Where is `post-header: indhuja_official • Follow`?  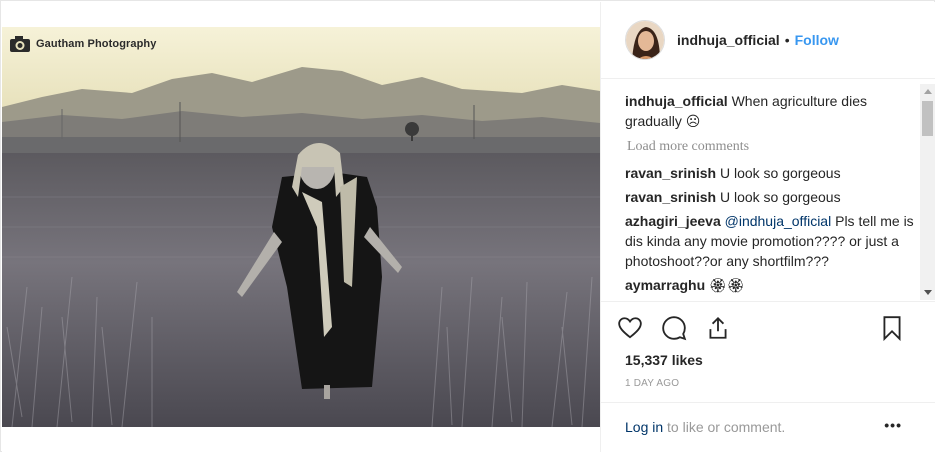 post-header: indhuja_official • Follow is located at coordinates (768, 40).